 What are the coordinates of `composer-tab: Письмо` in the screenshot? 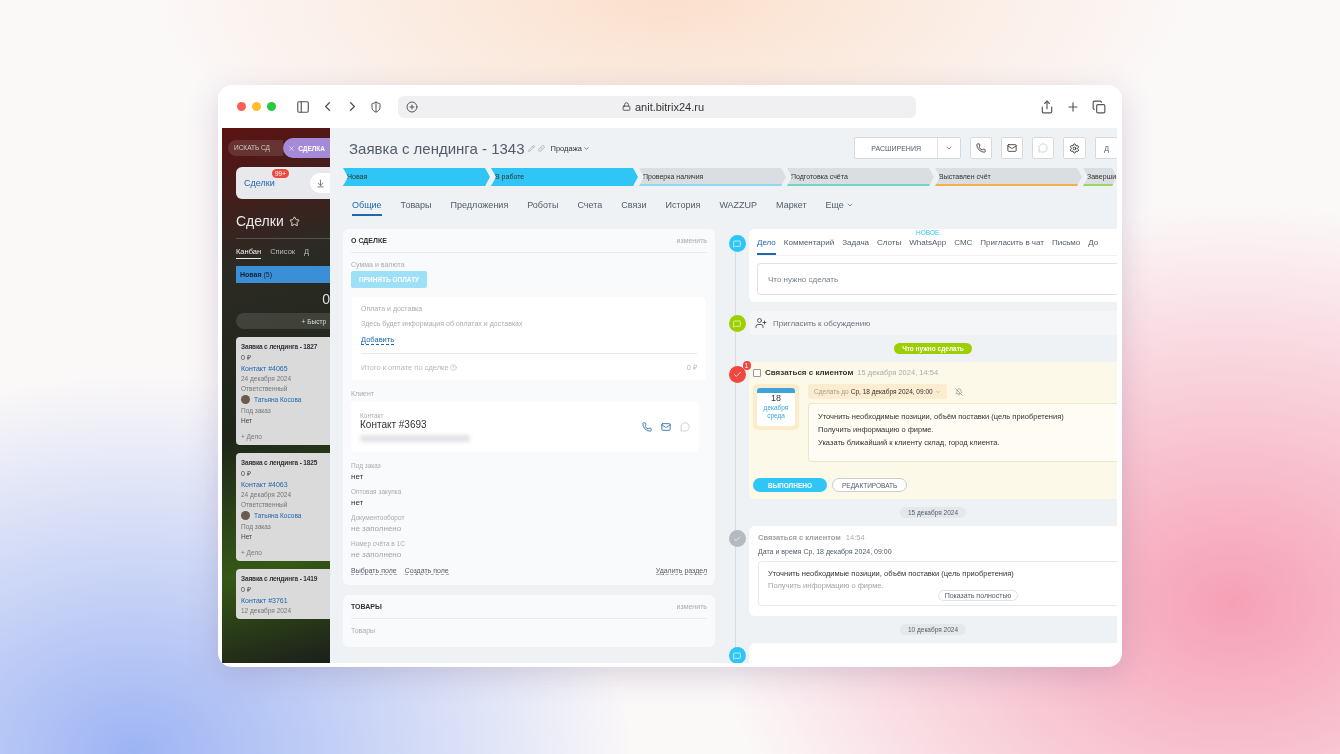 It's located at (1066, 246).